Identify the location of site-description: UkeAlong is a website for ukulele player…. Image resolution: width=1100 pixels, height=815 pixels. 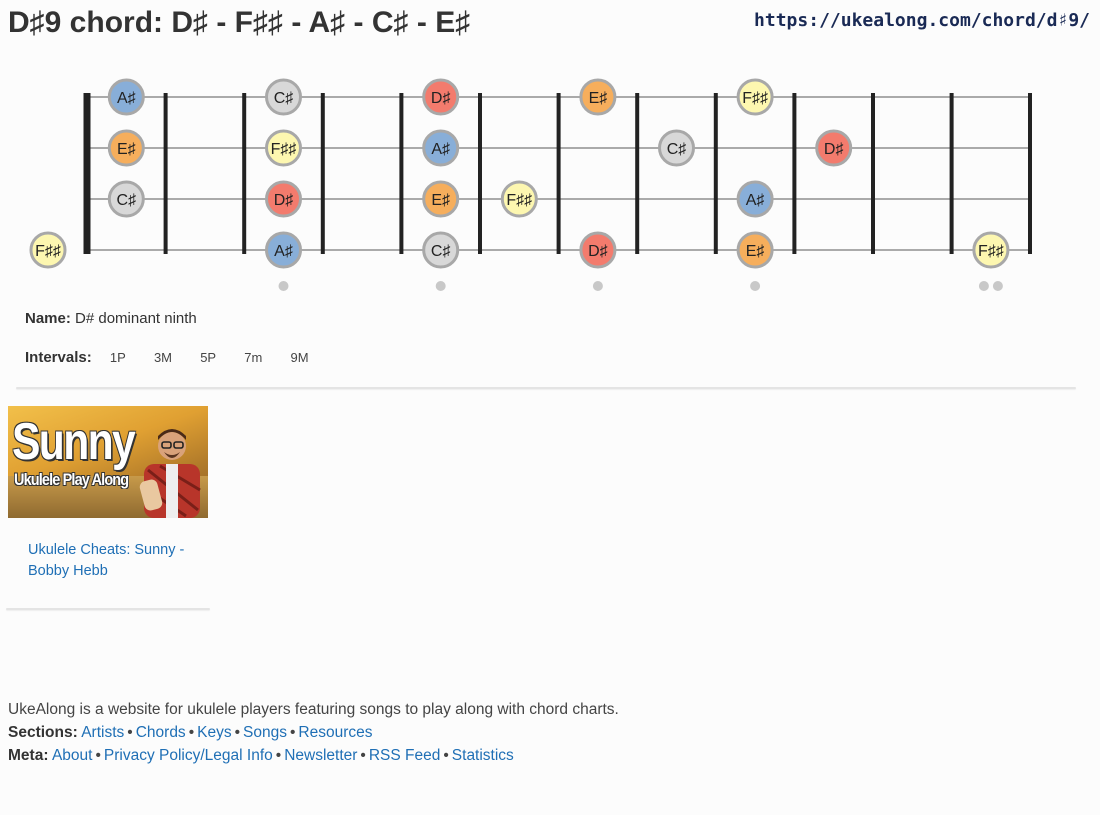
(313, 709).